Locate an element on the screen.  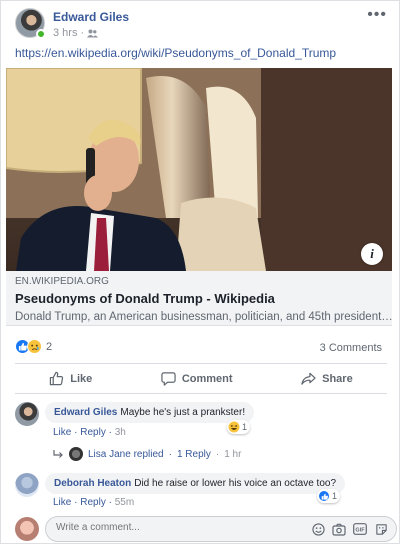
haha-reaction-icon is located at coordinates (234, 427).